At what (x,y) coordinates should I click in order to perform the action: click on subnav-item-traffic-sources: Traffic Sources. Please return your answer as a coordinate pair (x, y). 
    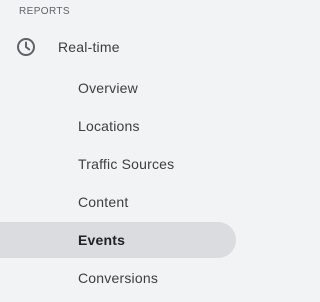
    Looking at the image, I should click on (118, 164).